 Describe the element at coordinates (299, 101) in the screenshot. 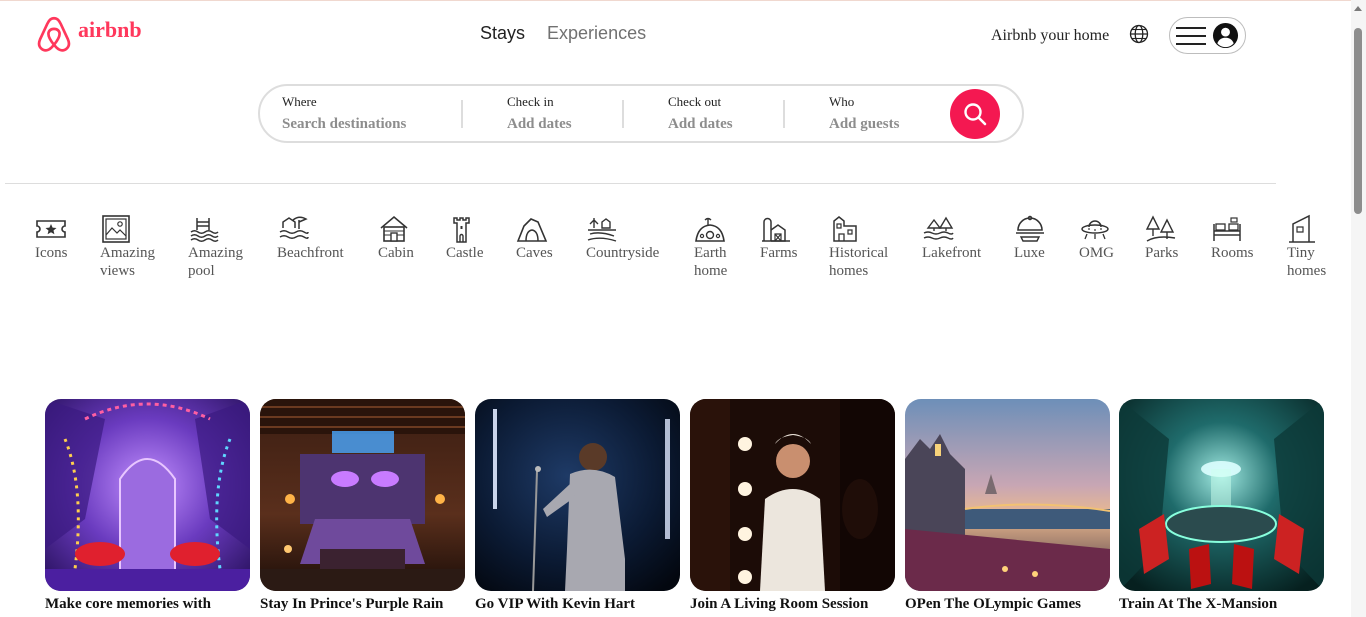

I see `where-label: Where` at that location.